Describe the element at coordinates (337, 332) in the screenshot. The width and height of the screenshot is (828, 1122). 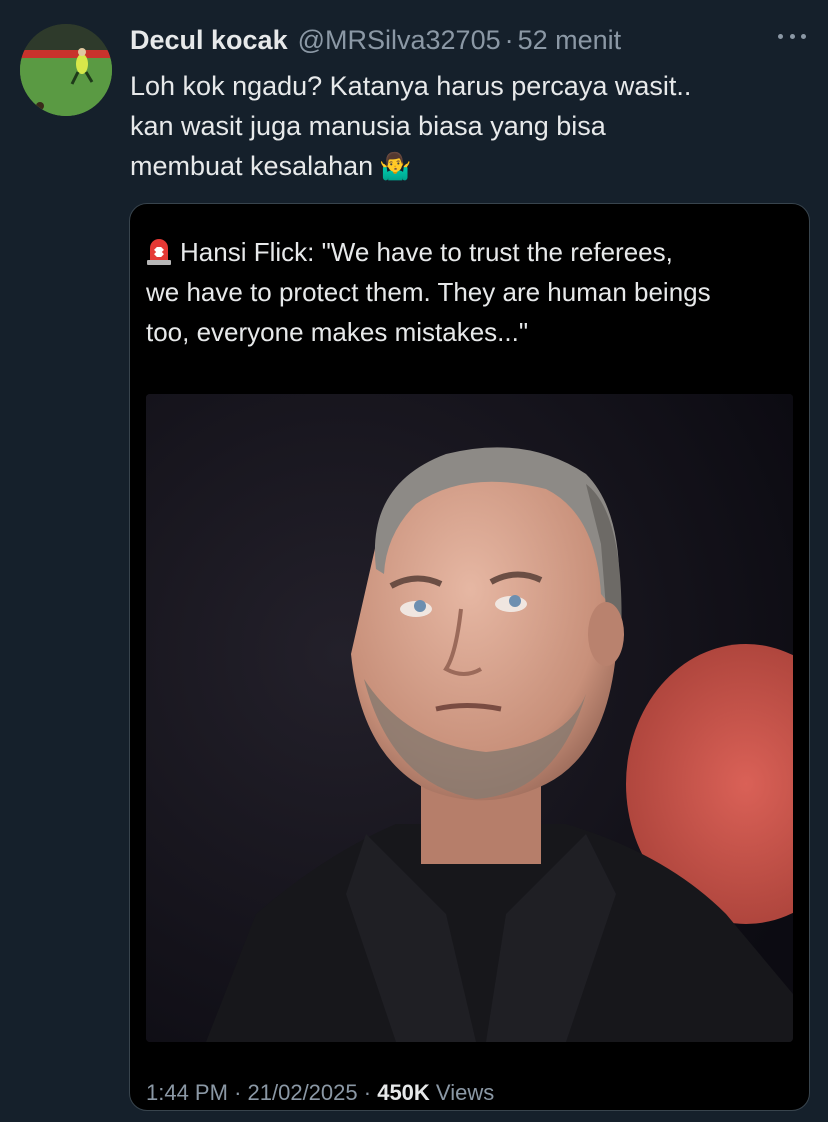
I see `quote-line: too, everyone makes mistakes..."` at that location.